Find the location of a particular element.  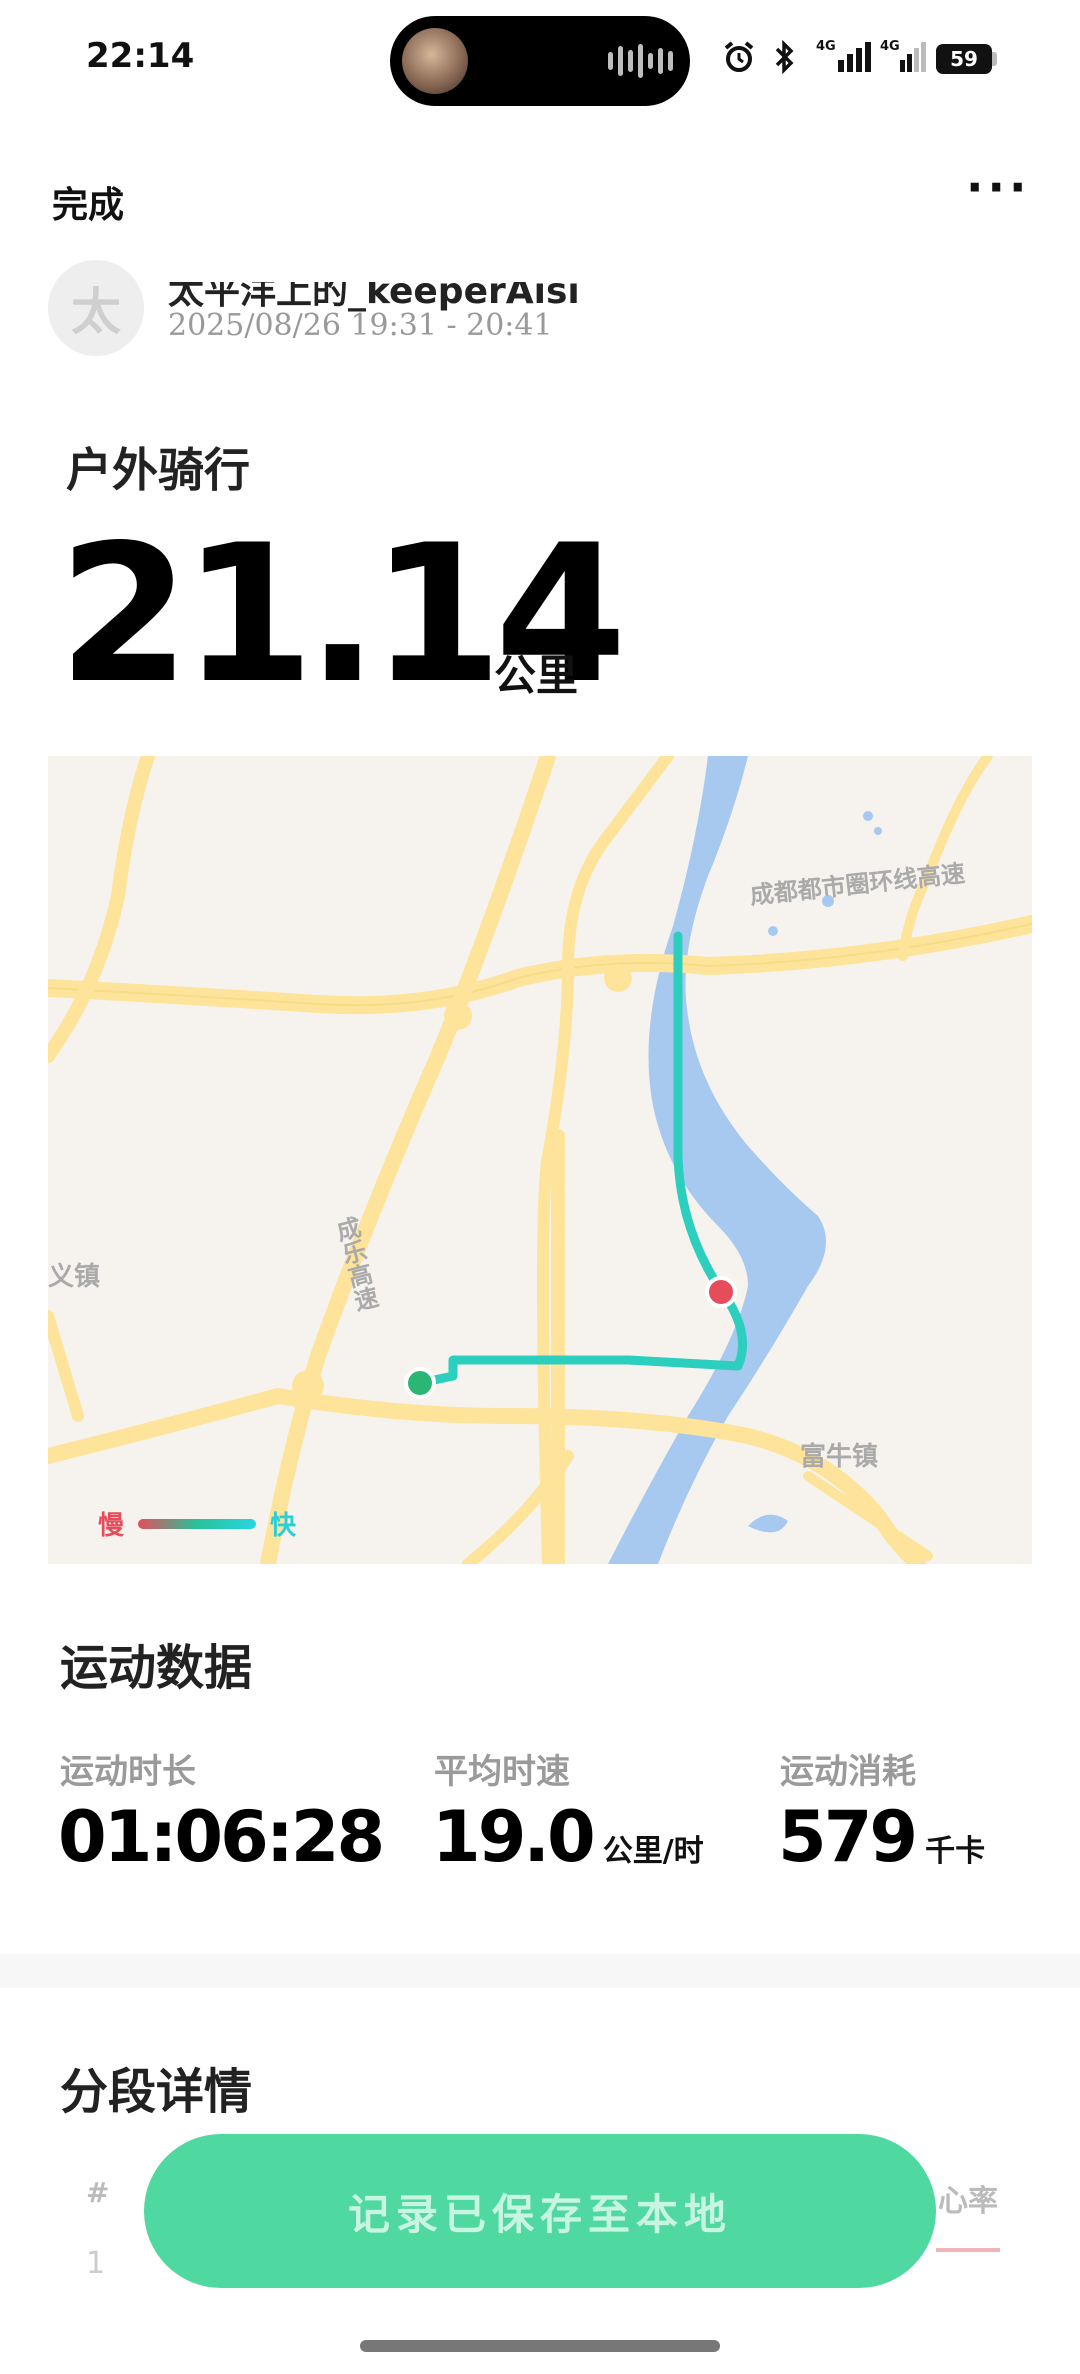

speed-label: 平均时速 is located at coordinates (502, 1772).